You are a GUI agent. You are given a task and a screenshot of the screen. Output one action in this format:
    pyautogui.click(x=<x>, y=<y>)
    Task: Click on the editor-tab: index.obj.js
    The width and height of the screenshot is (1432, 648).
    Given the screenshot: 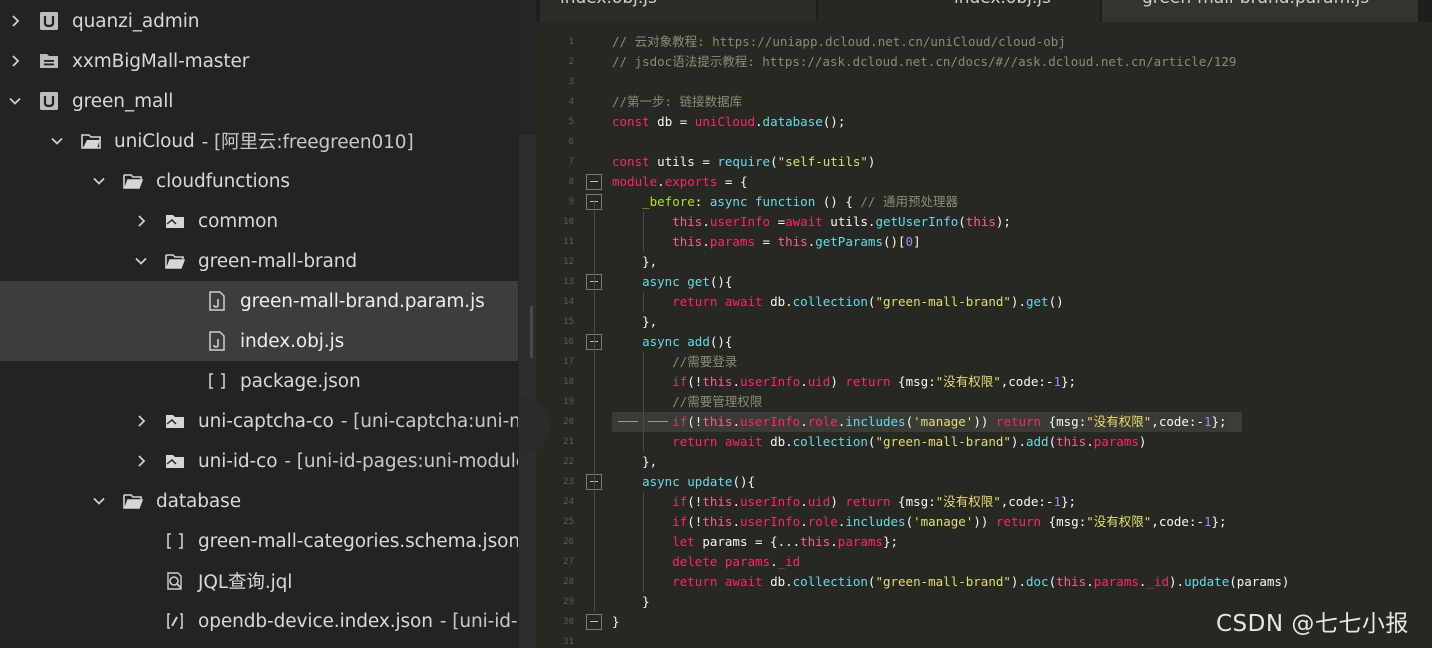 What is the action you would take?
    pyautogui.click(x=678, y=11)
    